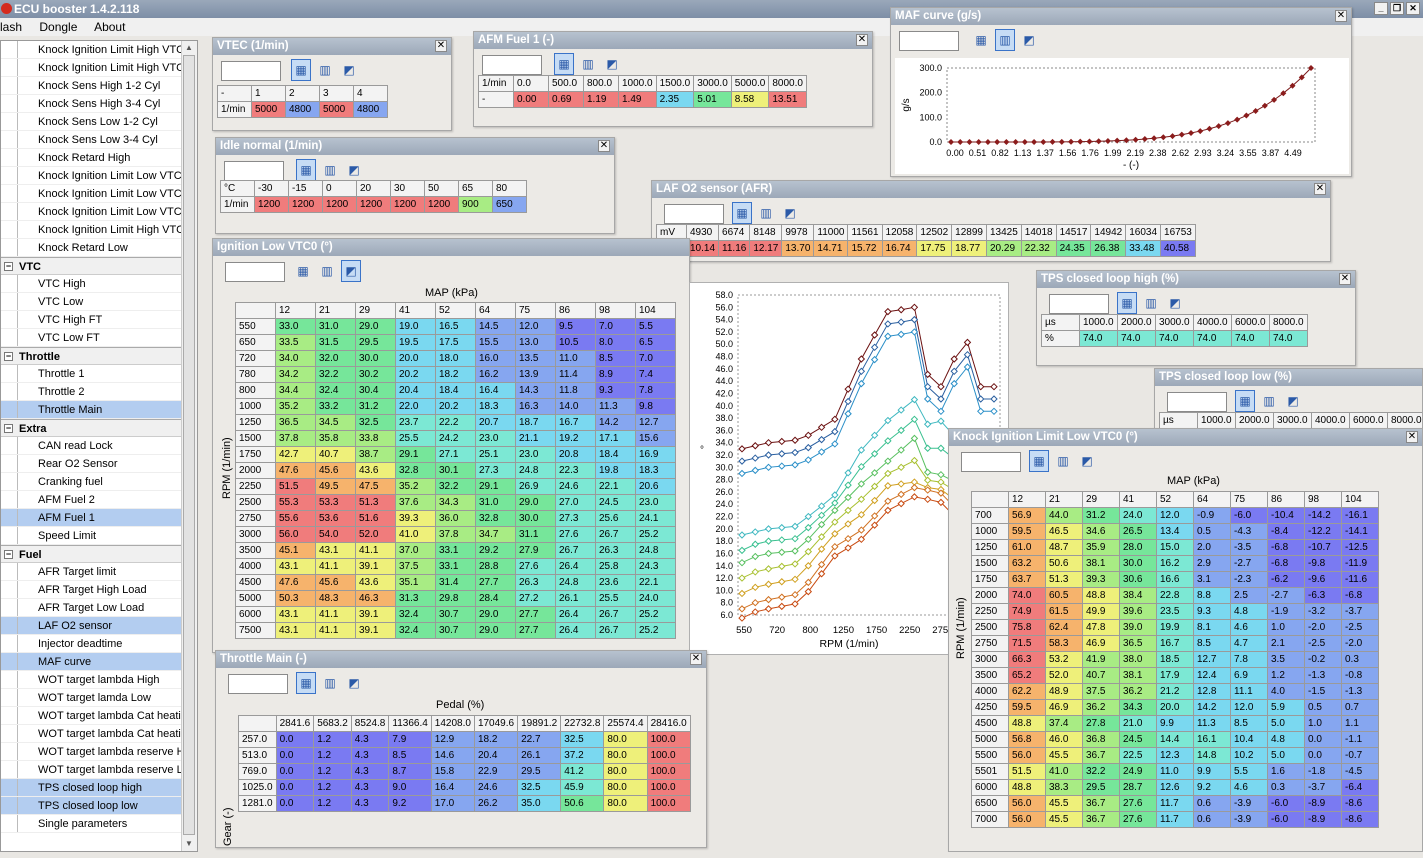 The width and height of the screenshot is (1423, 858). What do you see at coordinates (1323, 803) in the screenshot?
I see `table-cell: -8.9` at bounding box center [1323, 803].